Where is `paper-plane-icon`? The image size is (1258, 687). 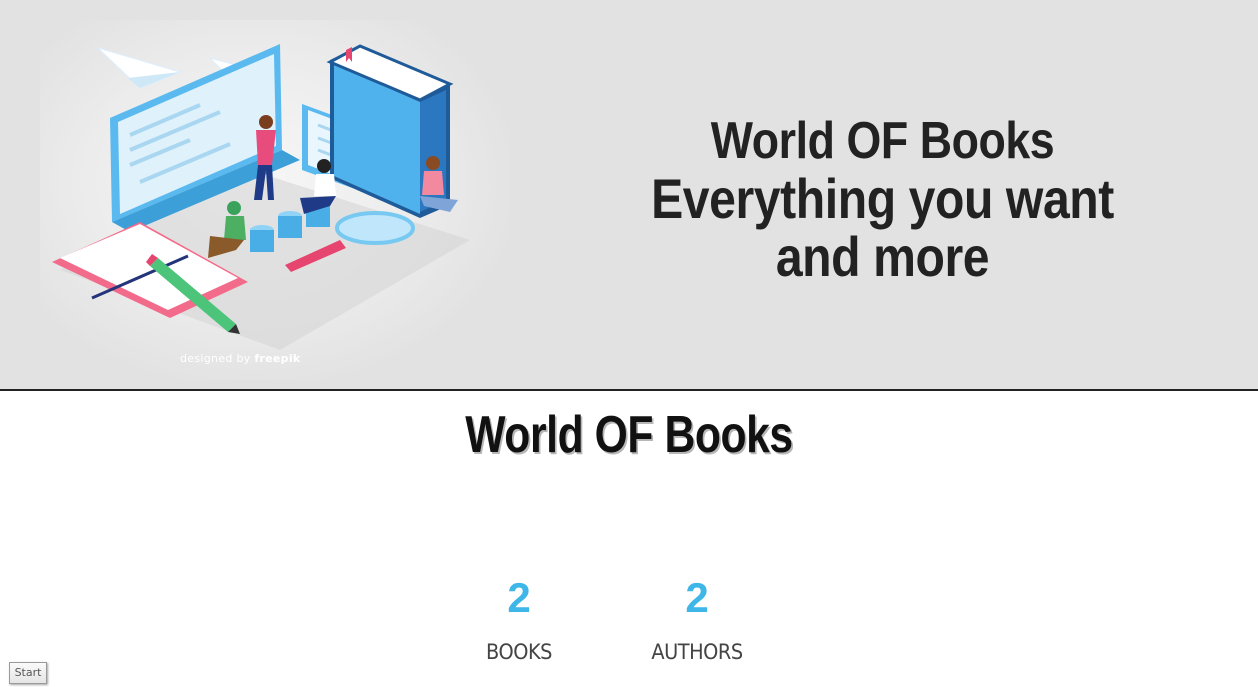
paper-plane-icon is located at coordinates (139, 68).